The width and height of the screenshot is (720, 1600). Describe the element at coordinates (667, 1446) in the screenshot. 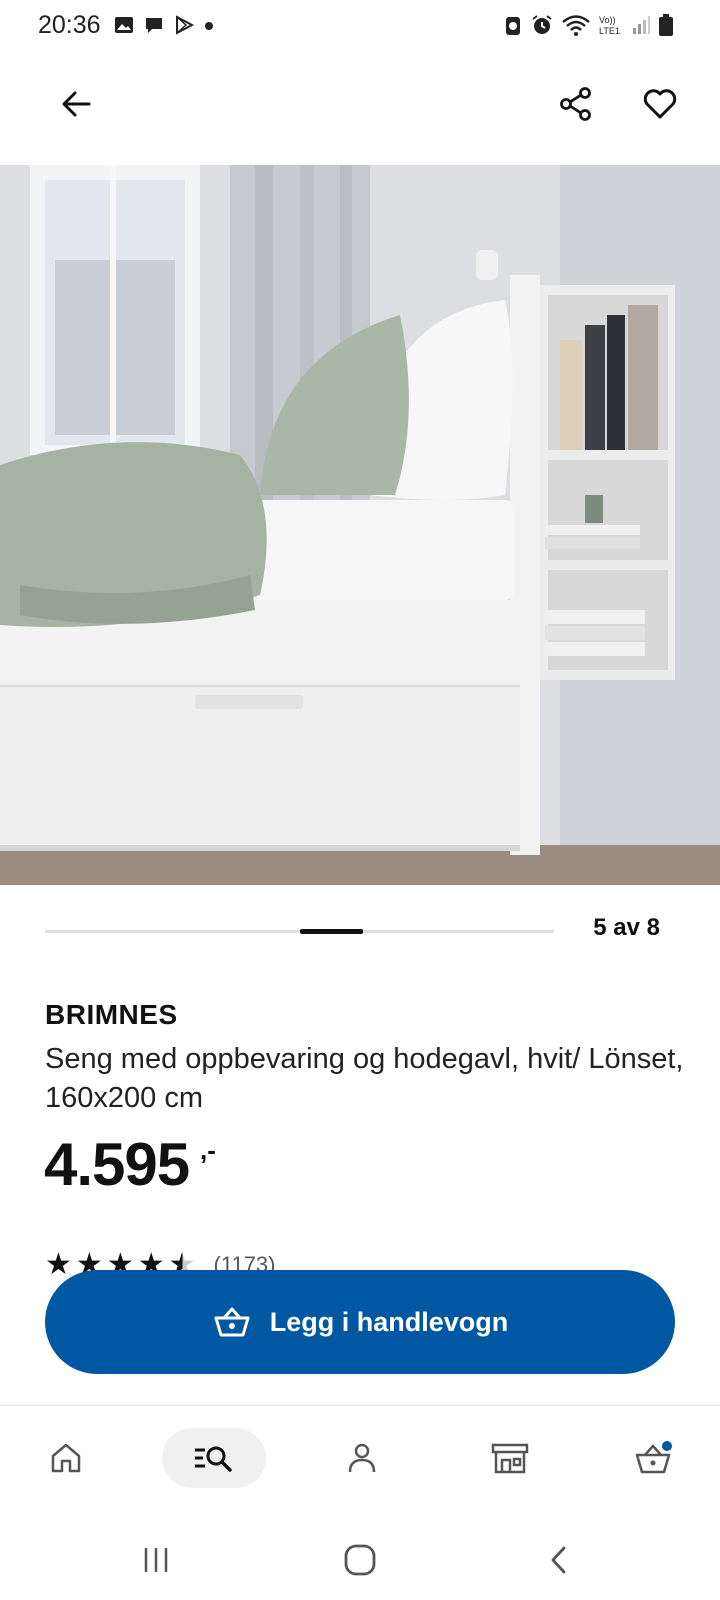

I see `cart-badge` at that location.